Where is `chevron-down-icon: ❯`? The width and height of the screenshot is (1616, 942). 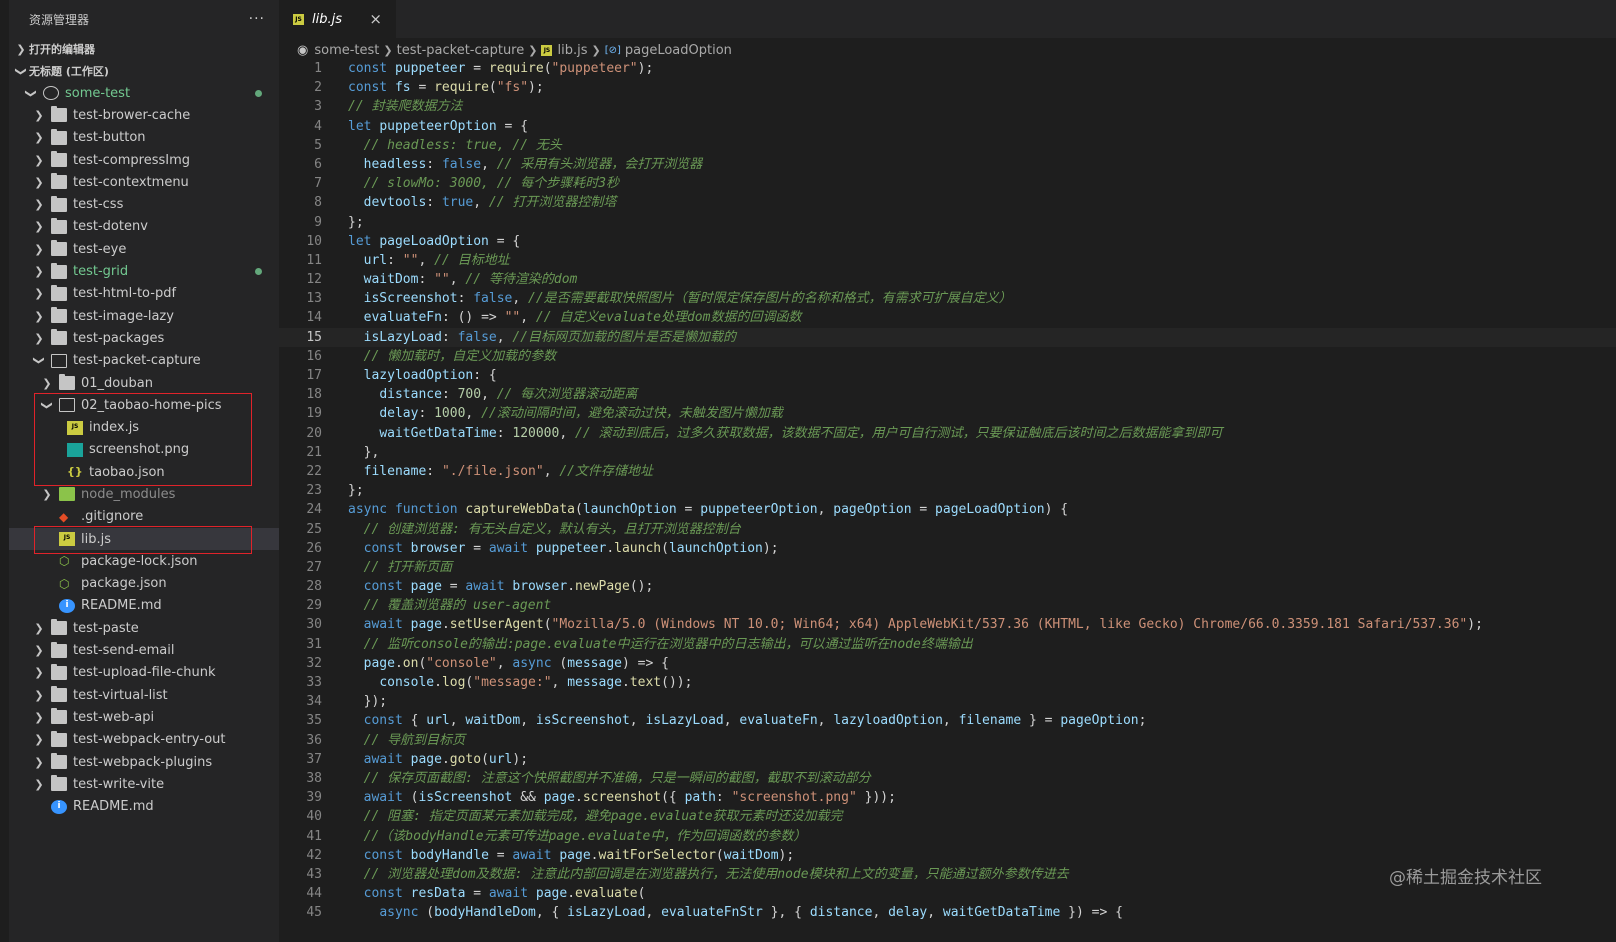
chevron-down-icon: ❯ is located at coordinates (39, 361).